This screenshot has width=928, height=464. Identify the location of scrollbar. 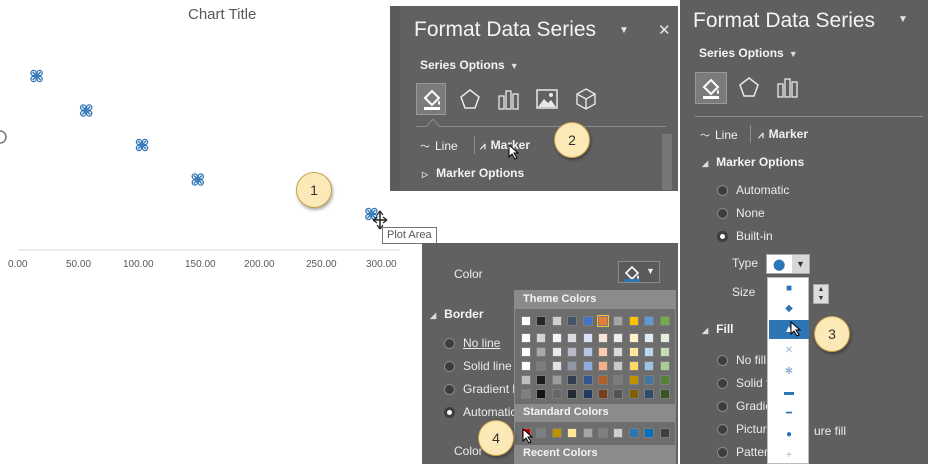
(667, 162).